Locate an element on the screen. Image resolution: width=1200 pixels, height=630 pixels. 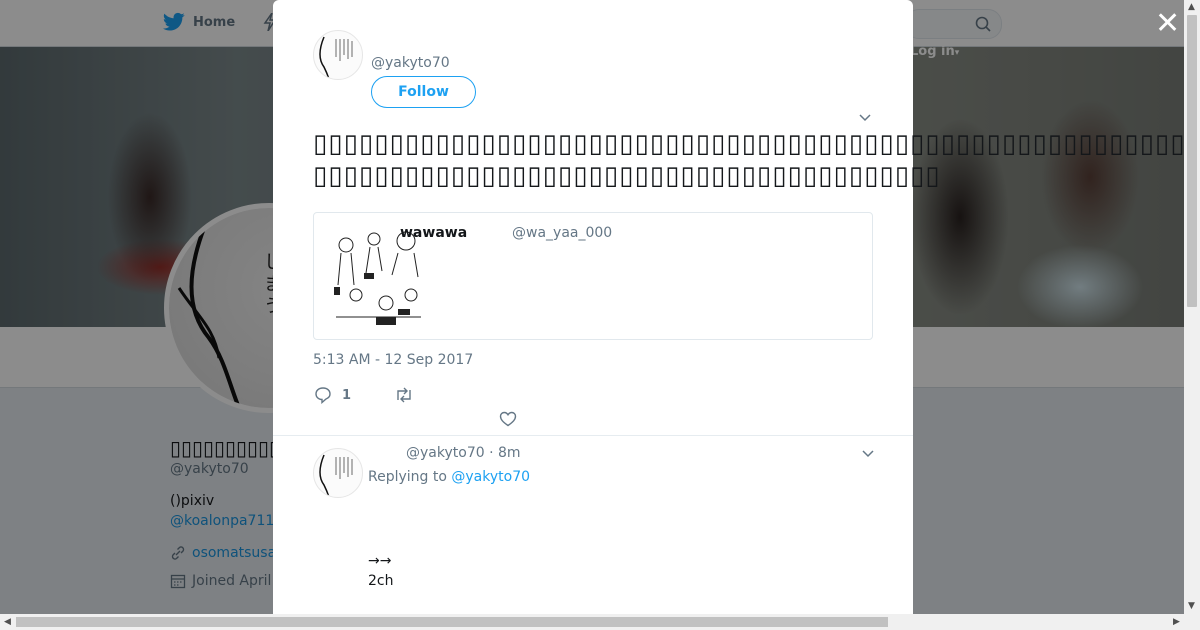
reply-text-line: 2ch is located at coordinates (381, 581).